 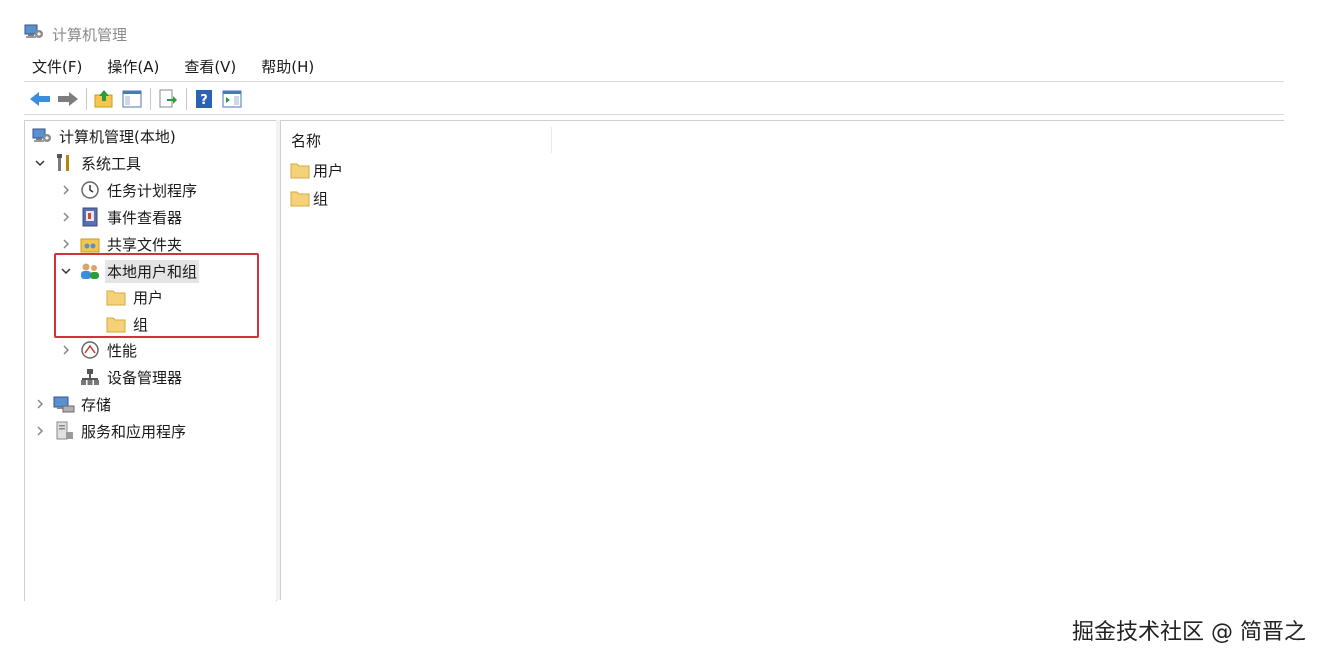 What do you see at coordinates (127, 324) in the screenshot?
I see `tree-item-groups: 组` at bounding box center [127, 324].